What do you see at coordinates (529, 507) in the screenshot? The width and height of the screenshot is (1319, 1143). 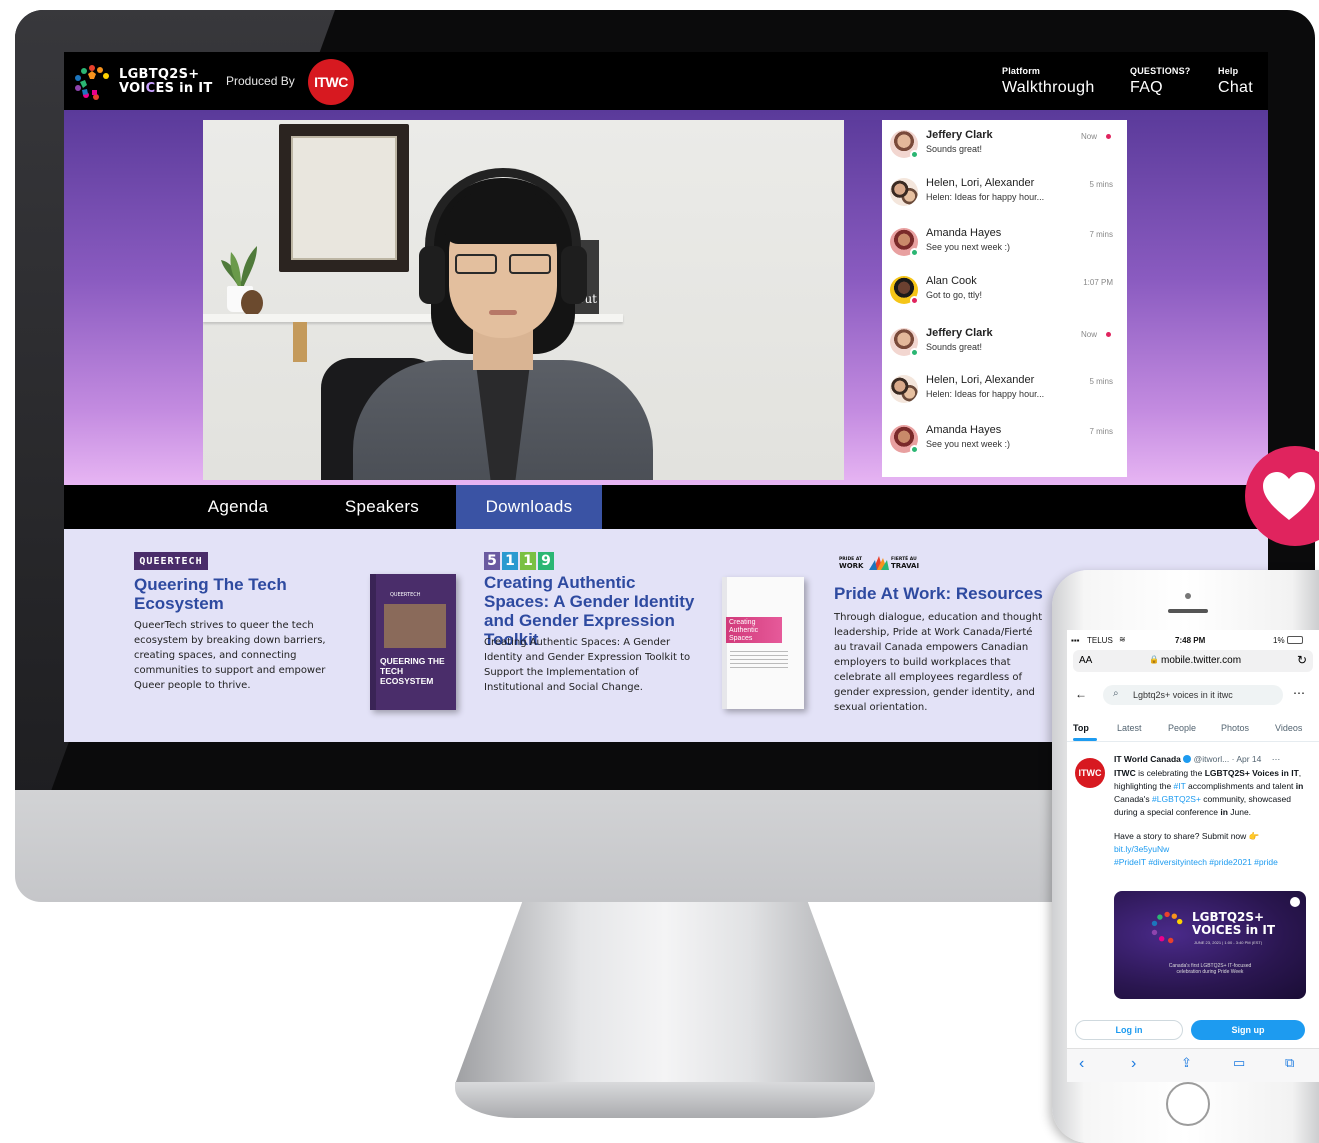 I see `tab-downloads: Downloads` at bounding box center [529, 507].